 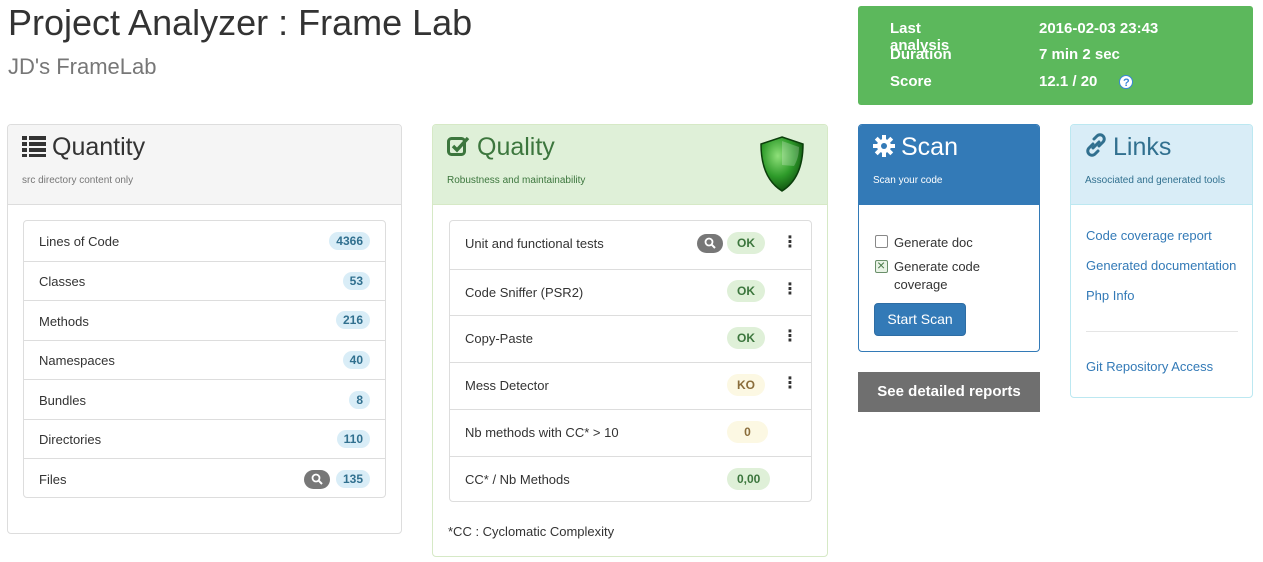 I want to click on quality-subtitle: Robustness and maintainability, so click(x=516, y=180).